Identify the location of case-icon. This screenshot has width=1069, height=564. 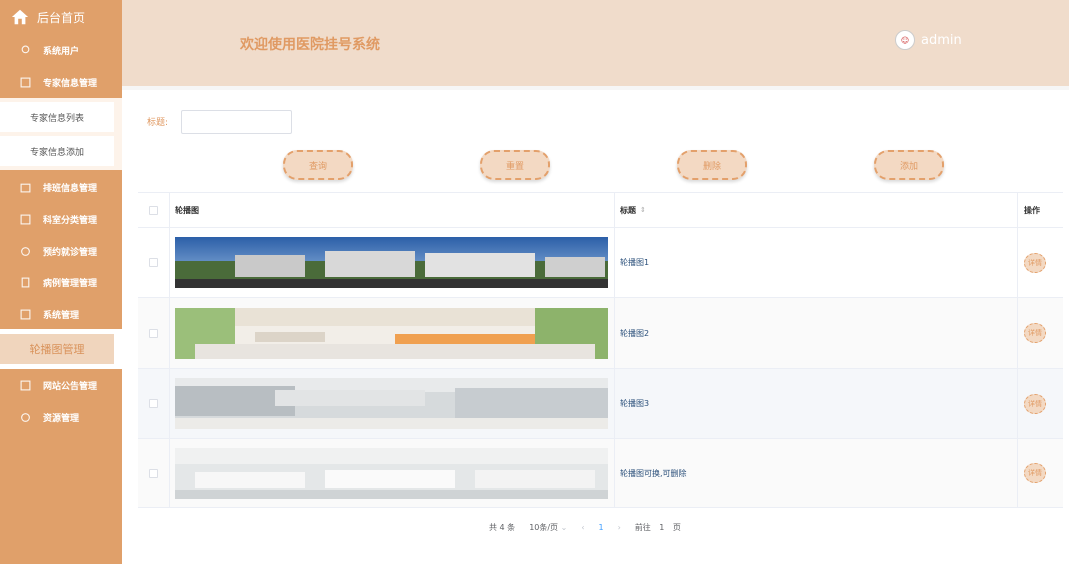
(25, 282).